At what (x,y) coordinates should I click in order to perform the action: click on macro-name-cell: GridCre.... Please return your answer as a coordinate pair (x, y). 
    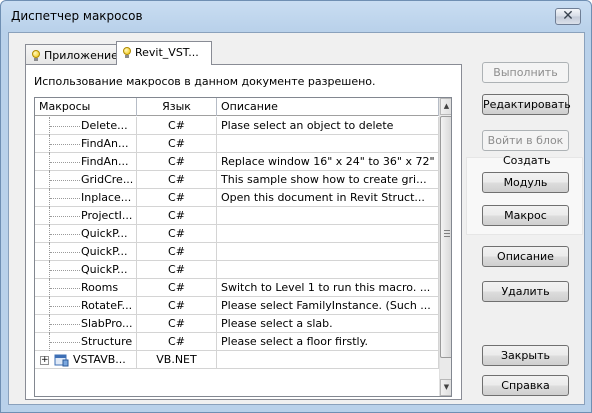
    Looking at the image, I should click on (86, 180).